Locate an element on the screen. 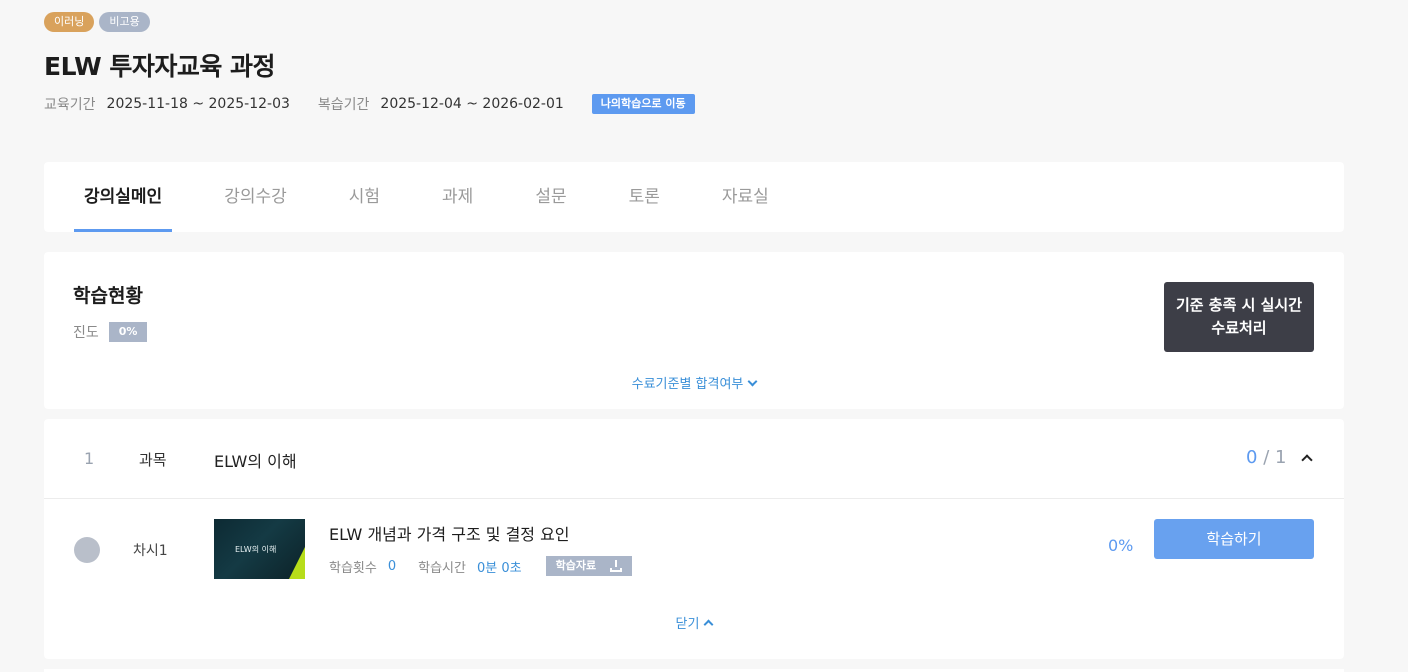 This screenshot has width=1408, height=672. subject-number: 1 is located at coordinates (89, 458).